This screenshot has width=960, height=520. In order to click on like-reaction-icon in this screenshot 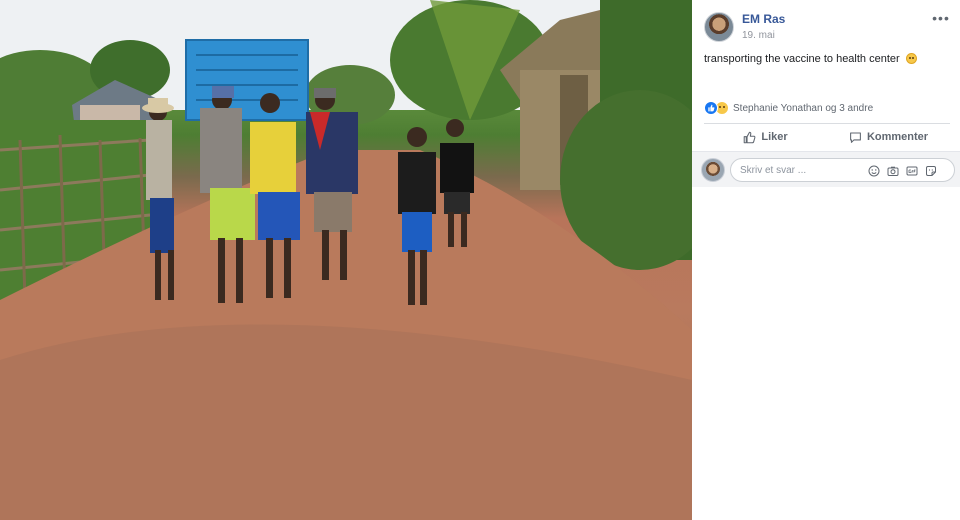, I will do `click(711, 108)`.